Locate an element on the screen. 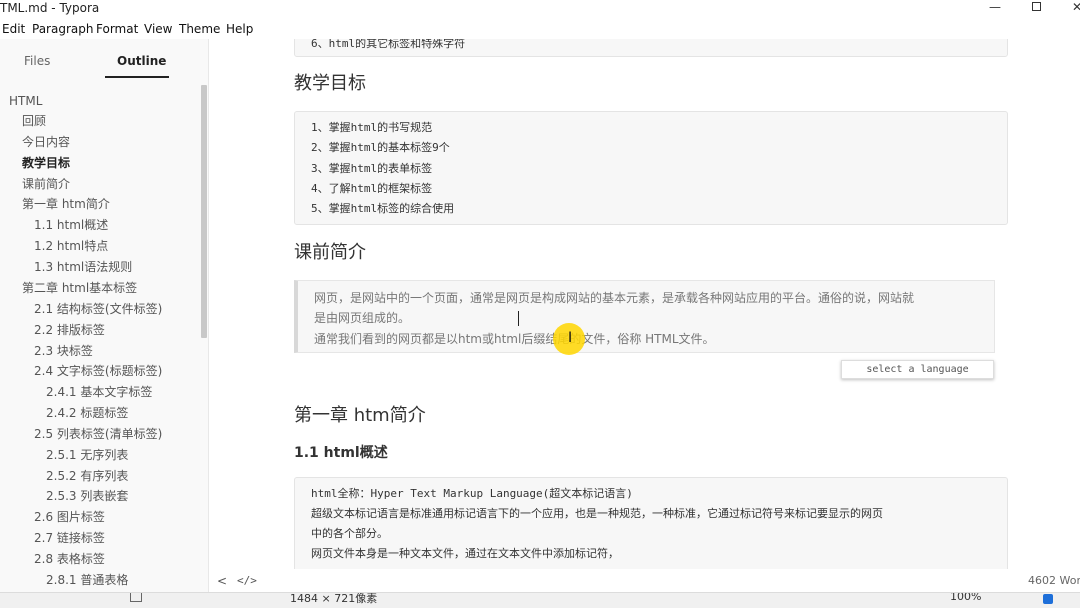 This screenshot has width=1080, height=608. menu-paragraph: Paragraph is located at coordinates (62, 29).